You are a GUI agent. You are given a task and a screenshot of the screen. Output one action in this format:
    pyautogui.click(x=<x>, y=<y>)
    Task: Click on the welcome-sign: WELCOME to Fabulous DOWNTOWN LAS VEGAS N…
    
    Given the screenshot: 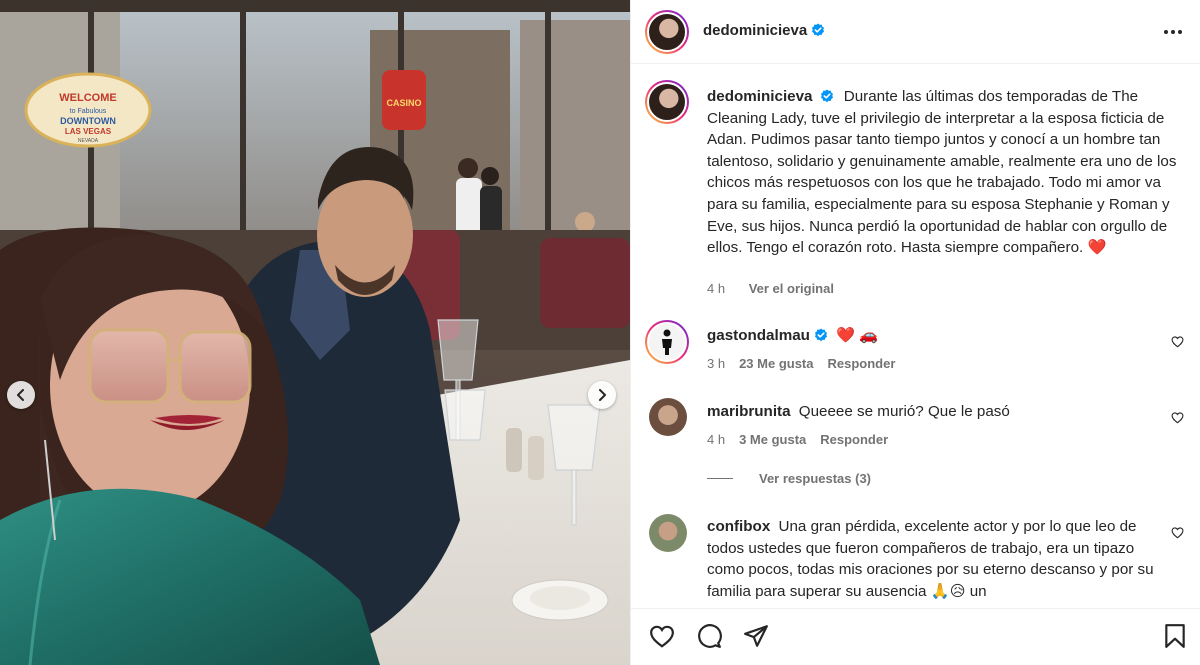 What is the action you would take?
    pyautogui.click(x=88, y=110)
    